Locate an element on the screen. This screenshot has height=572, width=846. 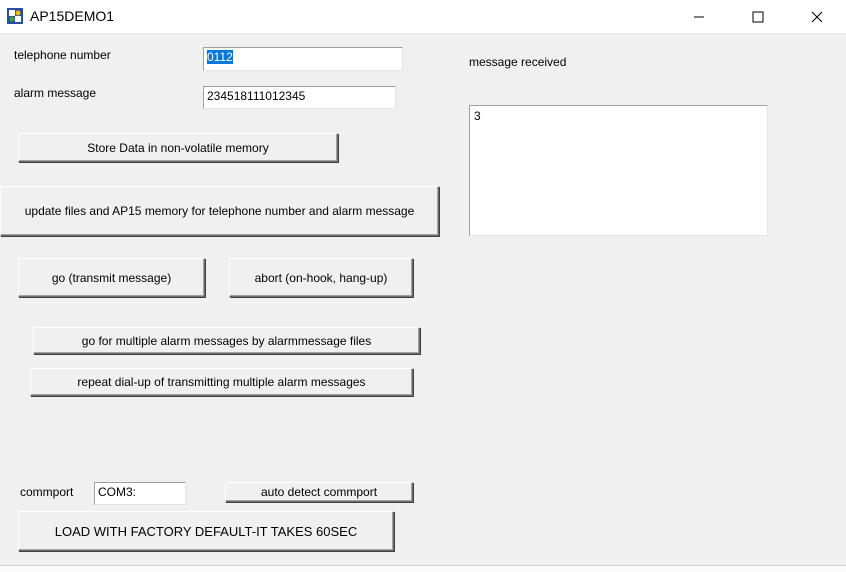
commport-label: commport is located at coordinates (47, 492).